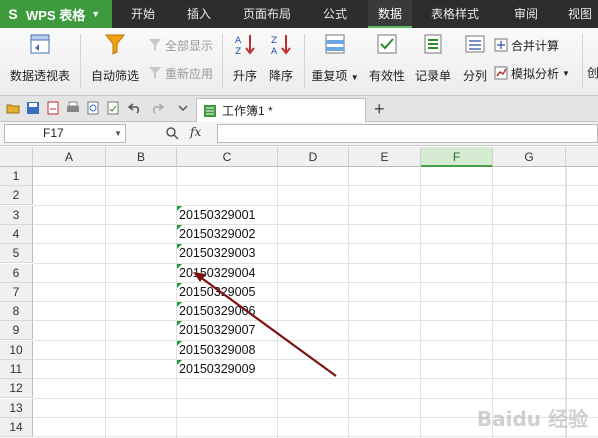  Describe the element at coordinates (183, 108) in the screenshot. I see `customize-toolbar-icon` at that location.